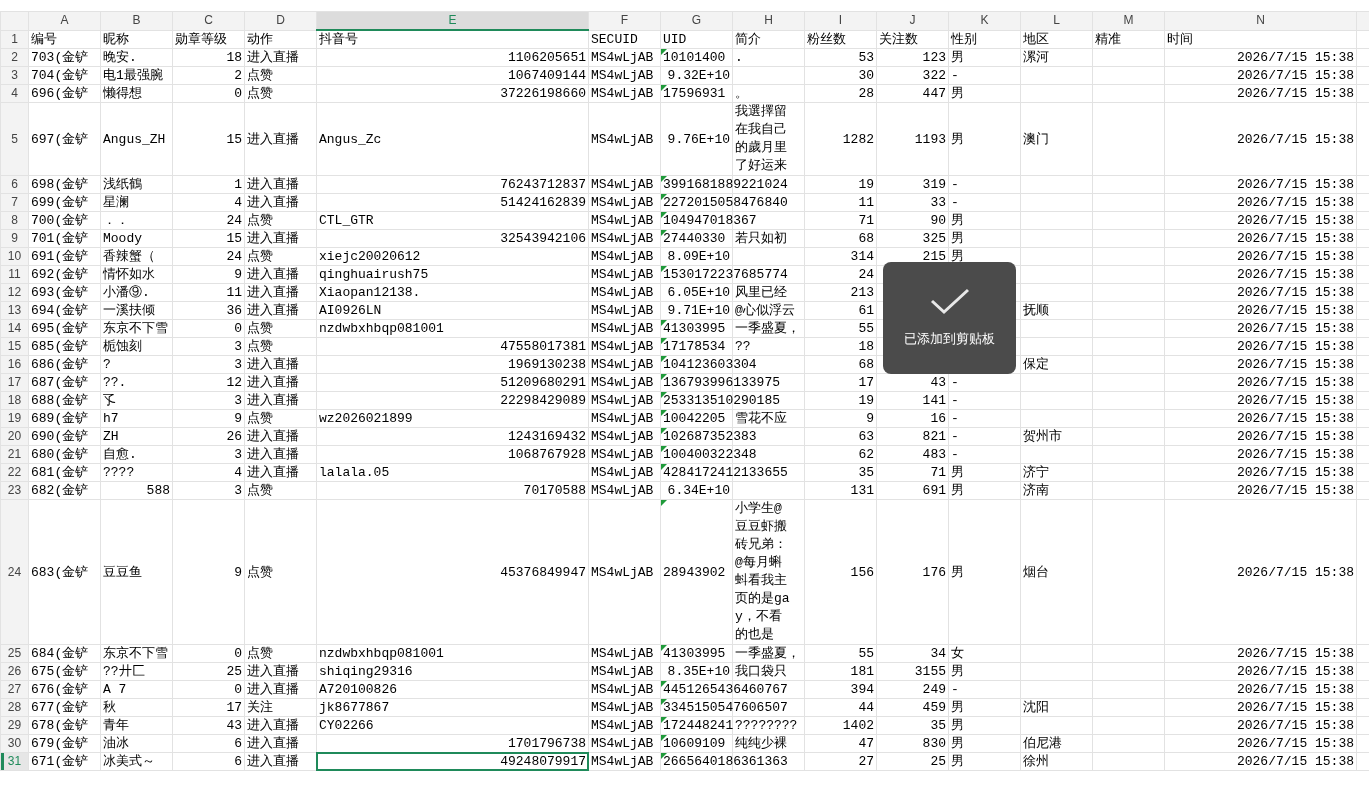 The width and height of the screenshot is (1369, 808). Describe the element at coordinates (1128, 20) in the screenshot. I see `column-header: M` at that location.